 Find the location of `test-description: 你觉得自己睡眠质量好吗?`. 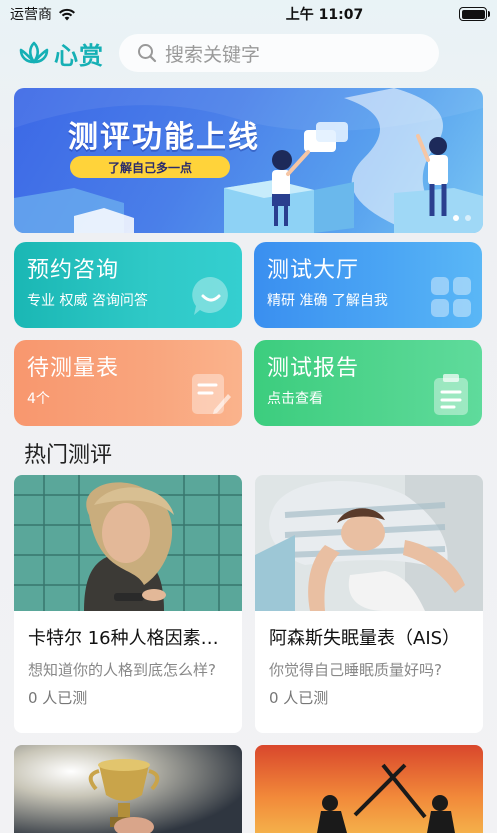

test-description: 你觉得自己睡眠质量好吗? is located at coordinates (355, 670).